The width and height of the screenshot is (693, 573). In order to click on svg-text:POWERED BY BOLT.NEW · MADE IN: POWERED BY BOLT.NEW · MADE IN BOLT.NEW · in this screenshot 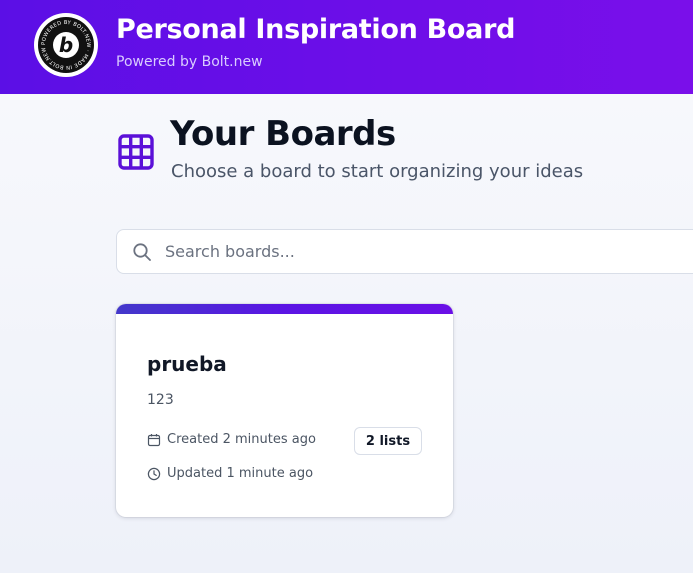, I will do `click(64, 43)`.